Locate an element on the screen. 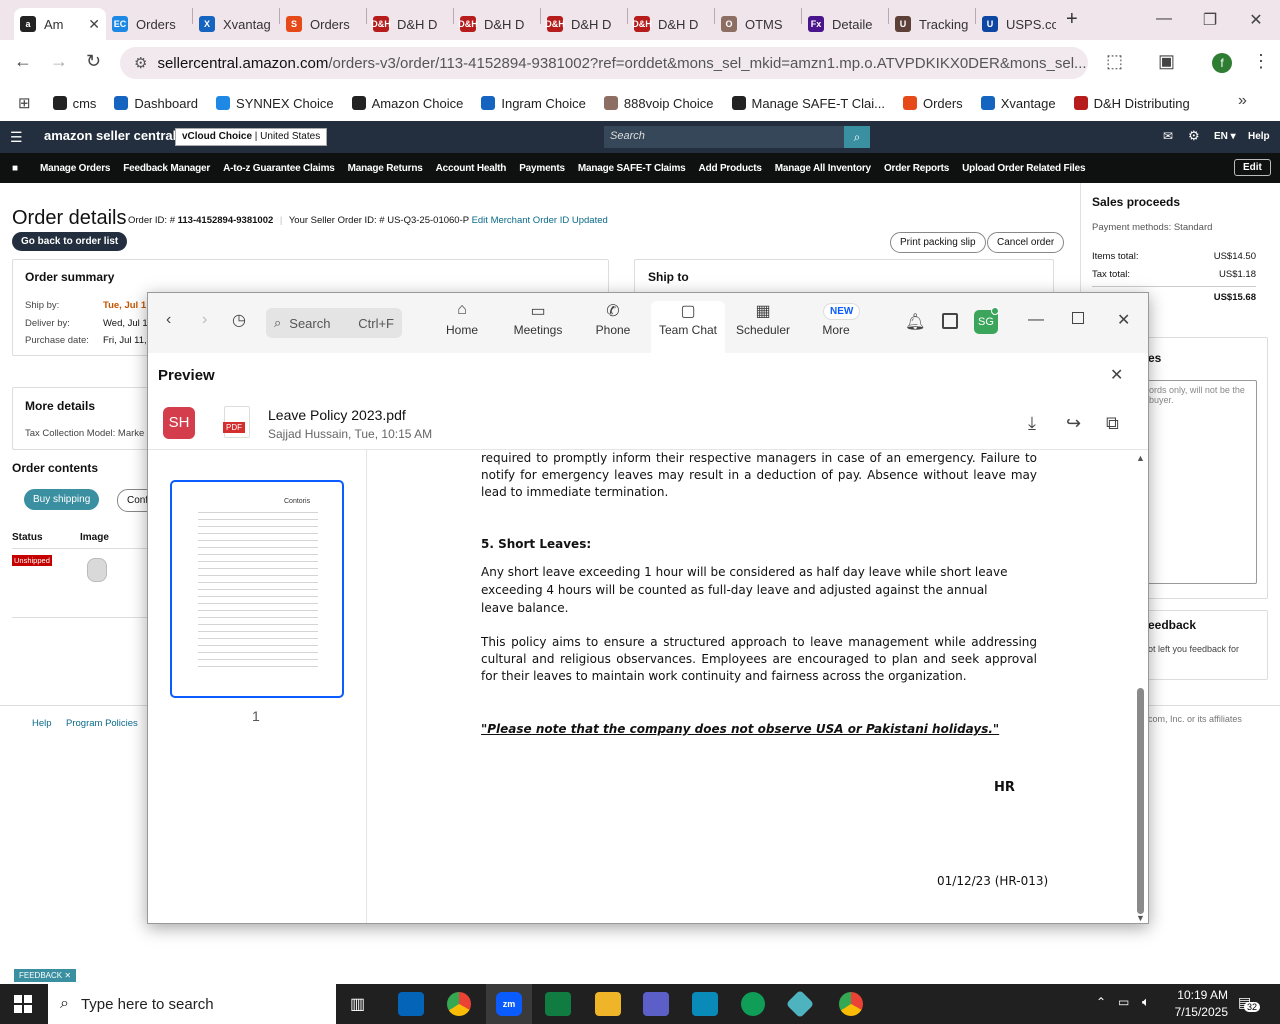 The image size is (1280, 1024). notes-textarea: ords only, will not be the buyer. is located at coordinates (1199, 482).